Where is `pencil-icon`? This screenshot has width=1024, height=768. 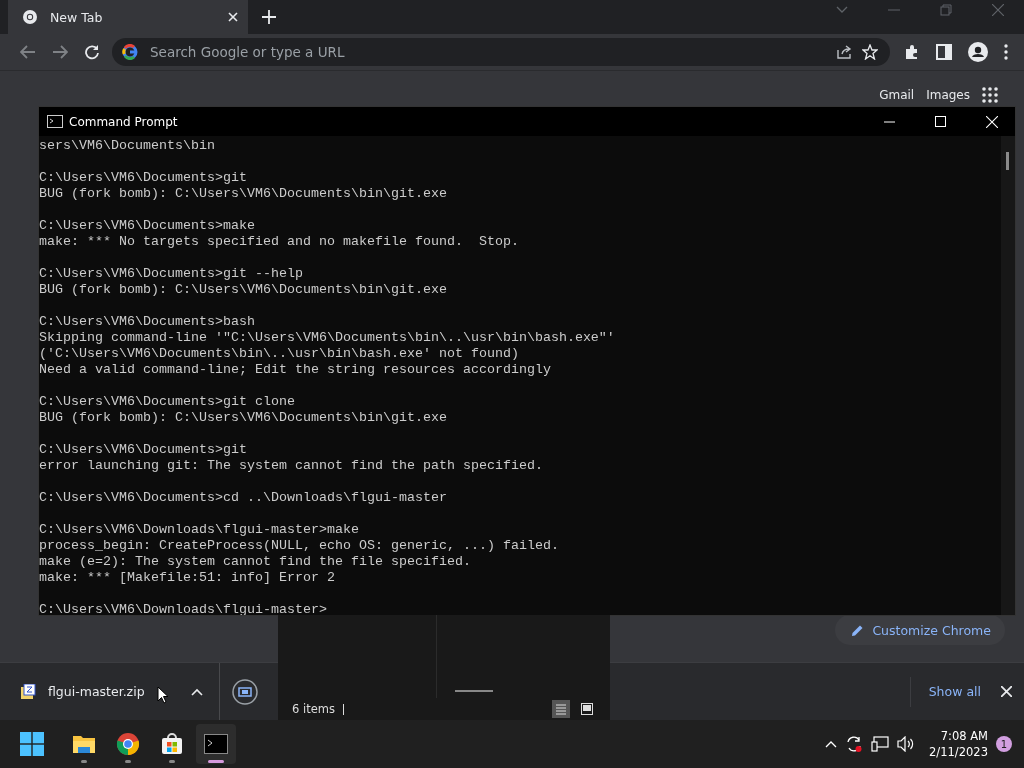 pencil-icon is located at coordinates (858, 630).